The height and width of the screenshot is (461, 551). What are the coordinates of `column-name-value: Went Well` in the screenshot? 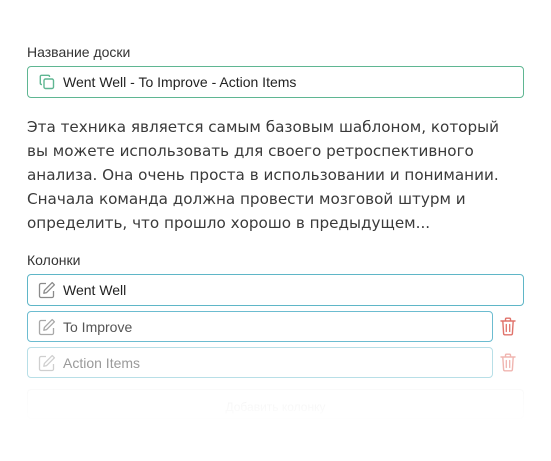 It's located at (95, 290).